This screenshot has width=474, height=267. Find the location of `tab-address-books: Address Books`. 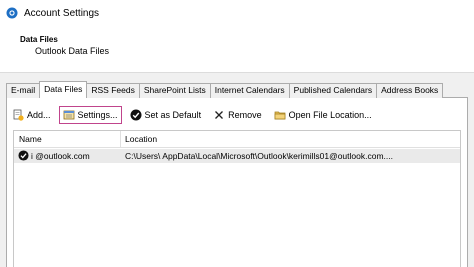

tab-address-books: Address Books is located at coordinates (410, 90).